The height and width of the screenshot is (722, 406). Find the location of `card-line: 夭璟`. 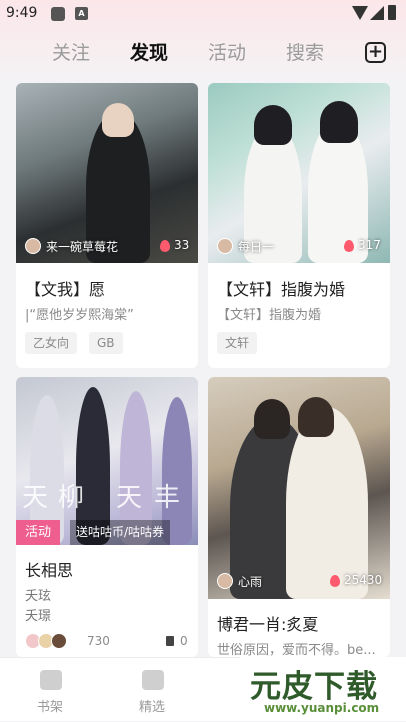

card-line: 夭璟 is located at coordinates (38, 616).